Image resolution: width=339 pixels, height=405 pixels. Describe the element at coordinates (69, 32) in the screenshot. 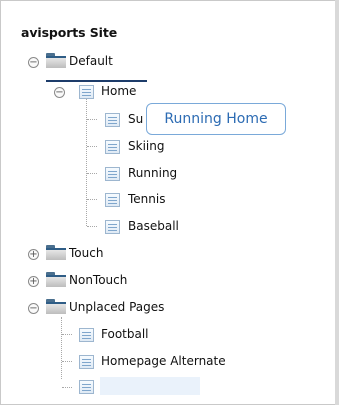

I see `site-title: avisports Site` at that location.